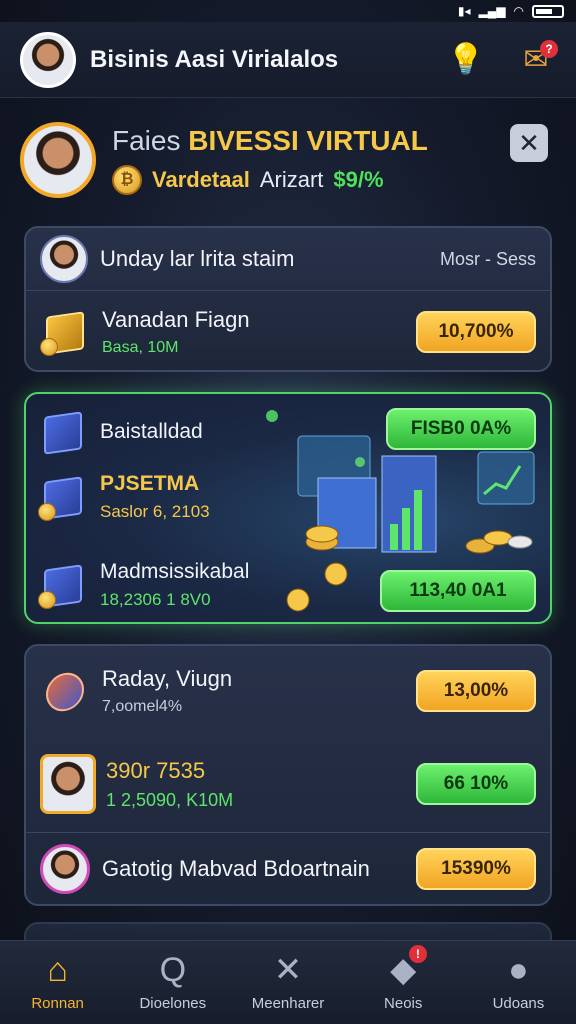 Image resolution: width=576 pixels, height=1024 pixels. Describe the element at coordinates (476, 868) in the screenshot. I see `percent-button: 15390%` at that location.